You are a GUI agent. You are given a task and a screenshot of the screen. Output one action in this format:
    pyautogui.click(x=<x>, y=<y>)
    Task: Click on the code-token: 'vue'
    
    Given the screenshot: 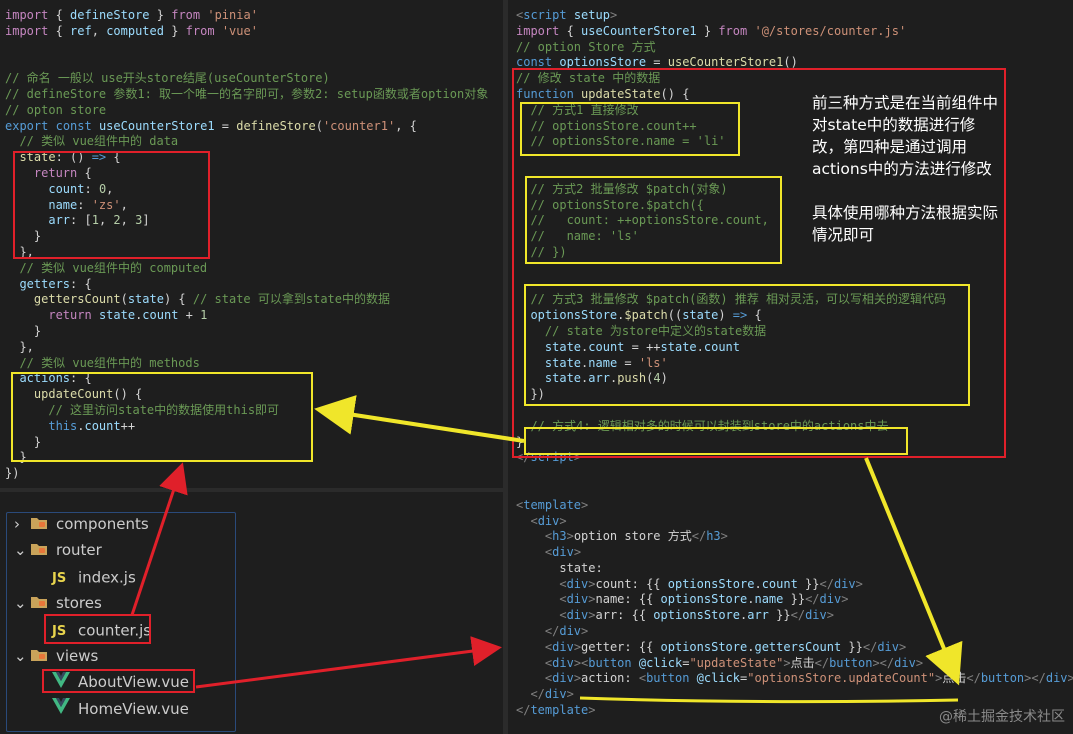 What is the action you would take?
    pyautogui.click(x=239, y=30)
    